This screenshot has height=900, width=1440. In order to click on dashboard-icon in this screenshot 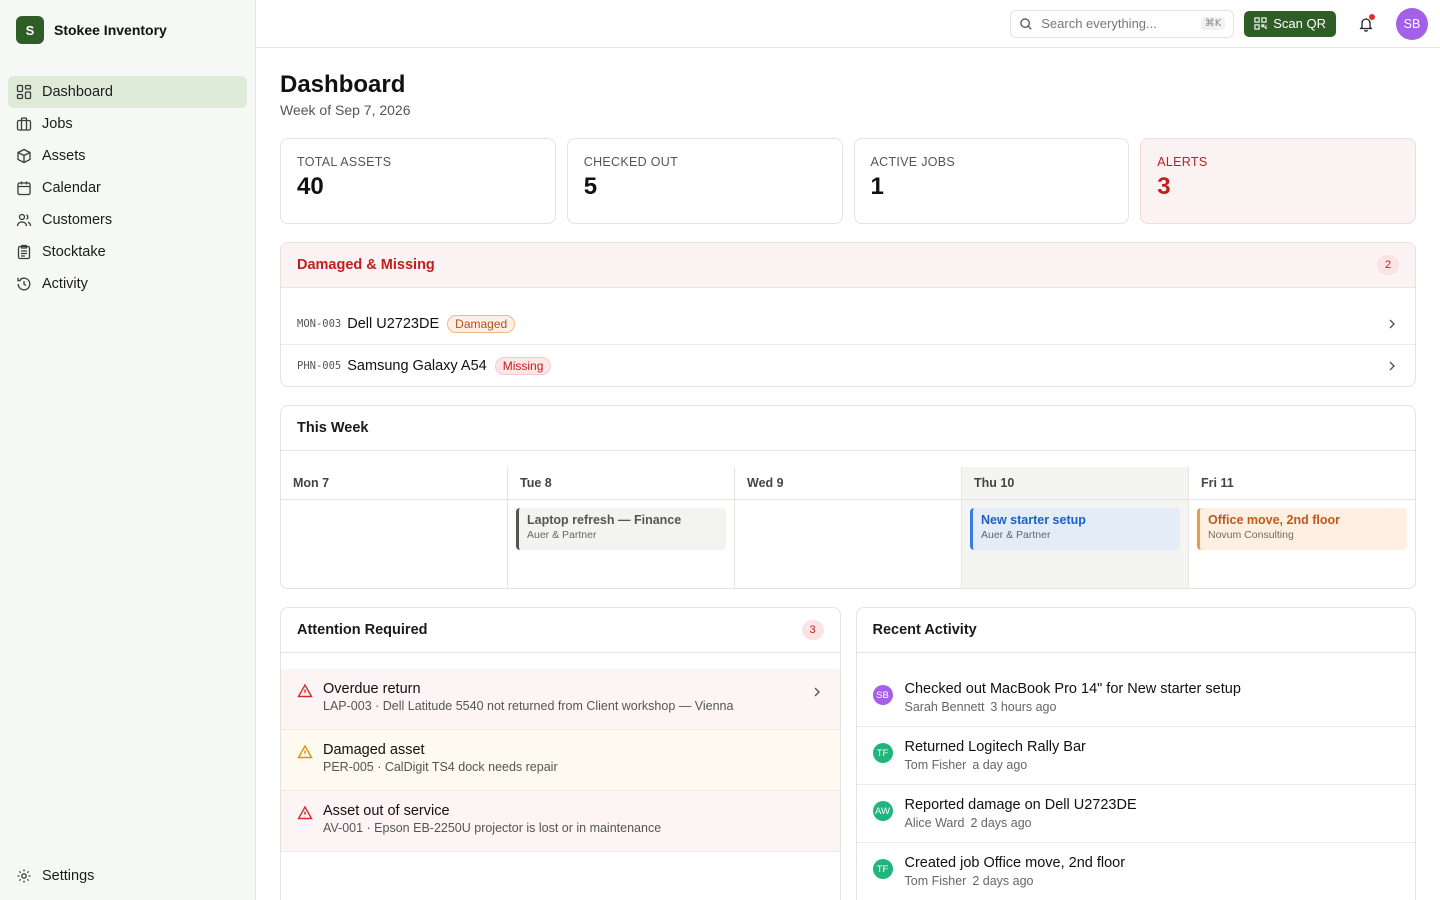, I will do `click(24, 92)`.